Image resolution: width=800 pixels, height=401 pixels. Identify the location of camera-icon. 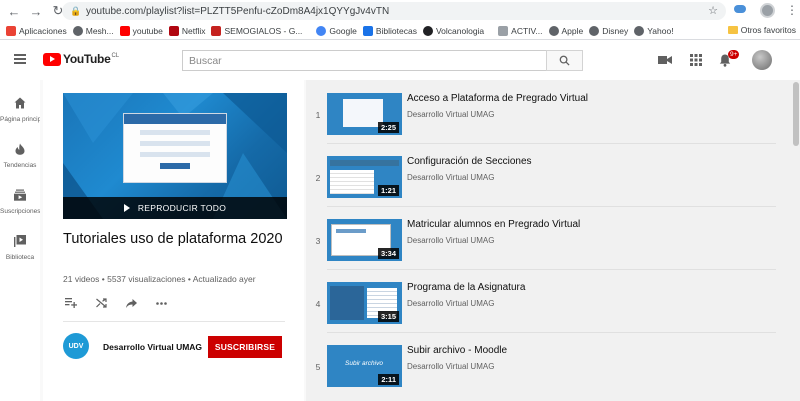
(665, 60).